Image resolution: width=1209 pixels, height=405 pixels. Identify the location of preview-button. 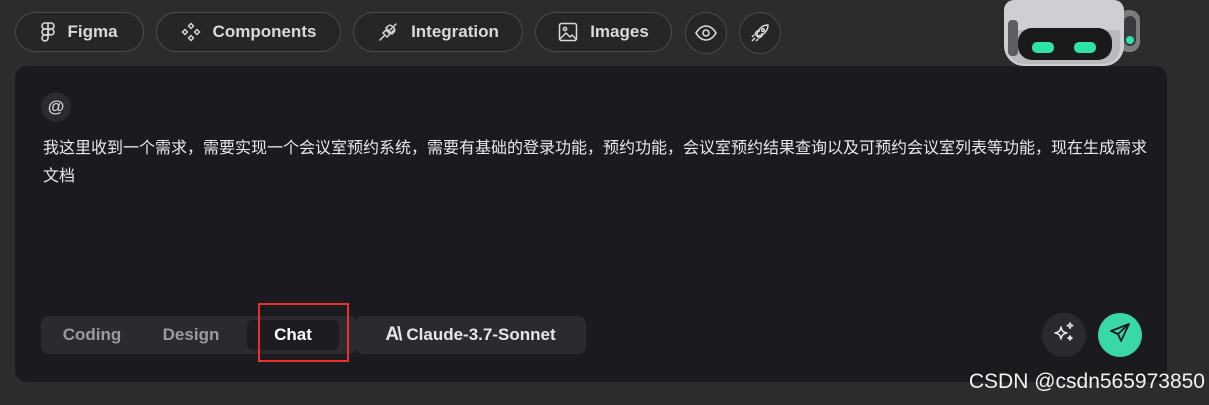
(706, 33).